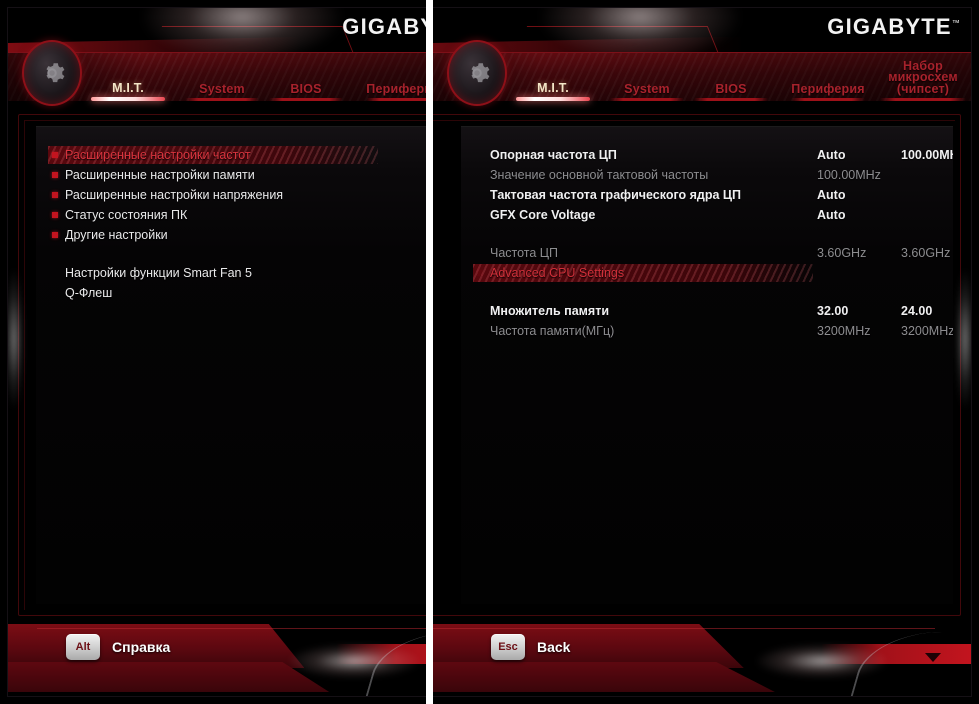 This screenshot has width=979, height=704. I want to click on menu-item-advanced-memory: Расширенные настройки памяти, so click(239, 175).